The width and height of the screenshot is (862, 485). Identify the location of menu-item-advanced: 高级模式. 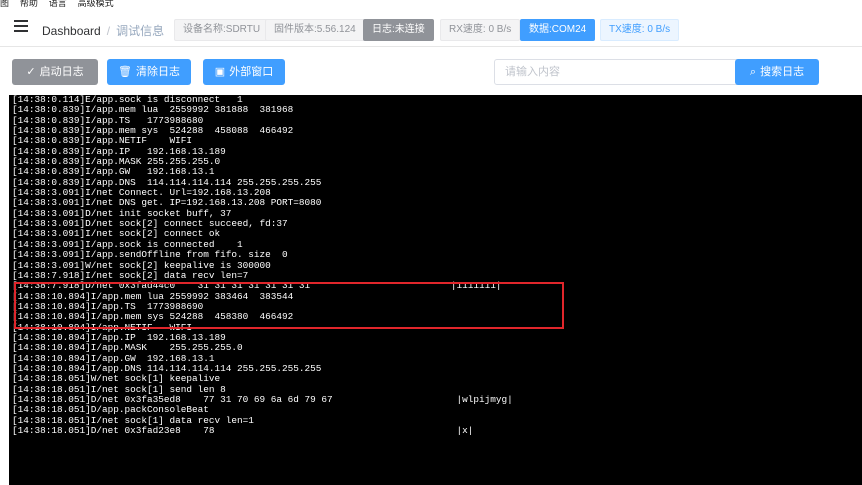
(96, 4).